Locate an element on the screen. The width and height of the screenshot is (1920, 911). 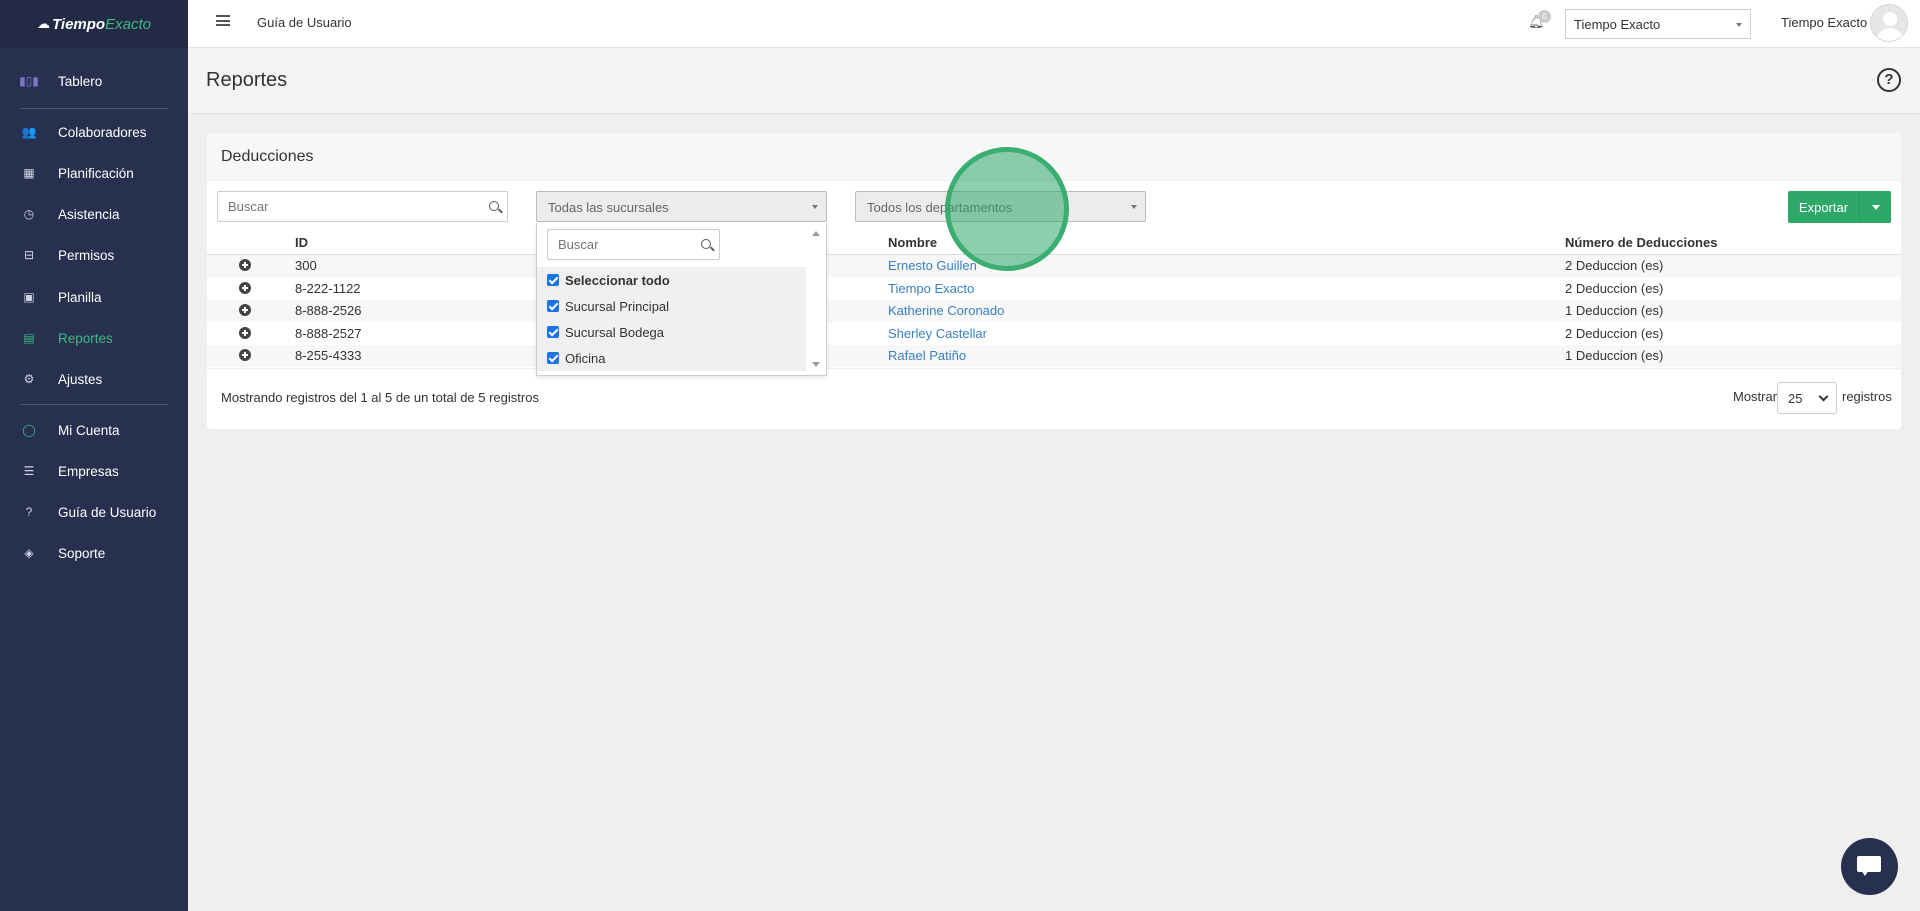
sidebar-item-label: Planificación is located at coordinates (96, 173).